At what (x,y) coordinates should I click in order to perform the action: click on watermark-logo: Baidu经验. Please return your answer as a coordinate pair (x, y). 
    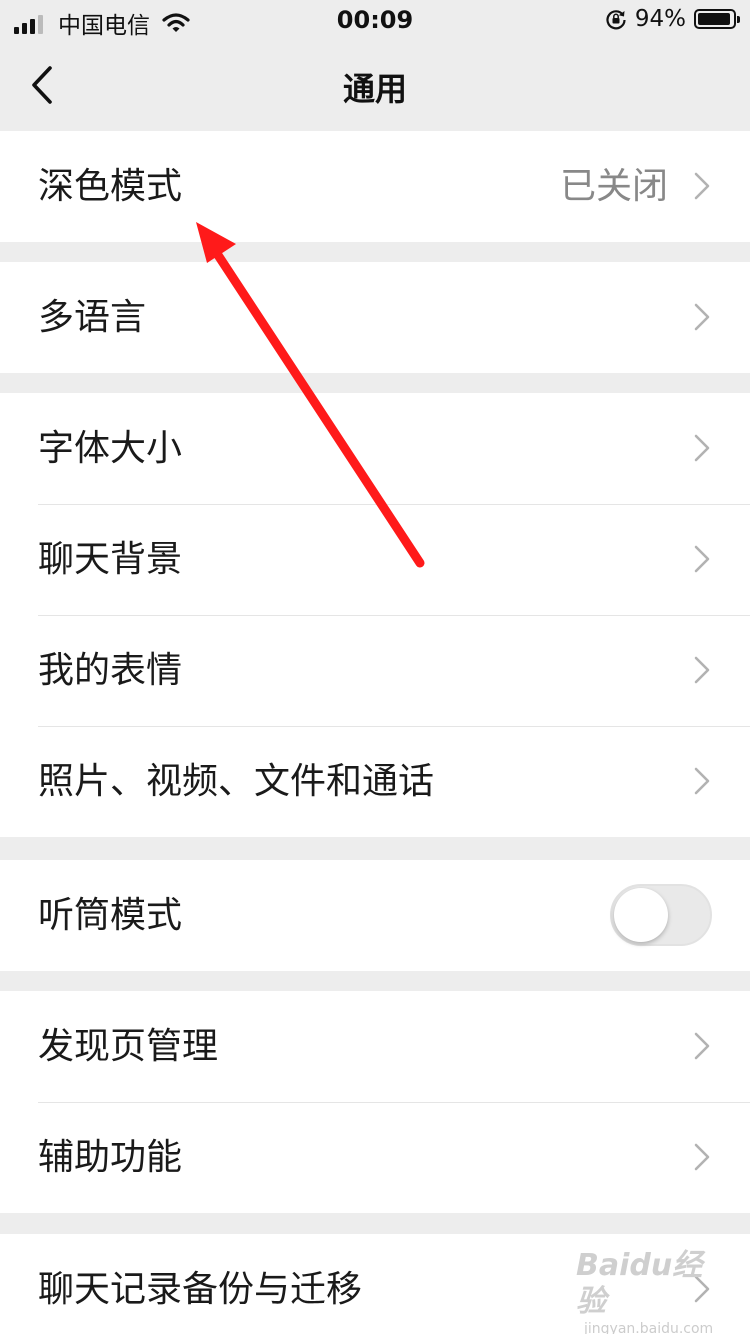
    Looking at the image, I should click on (639, 1283).